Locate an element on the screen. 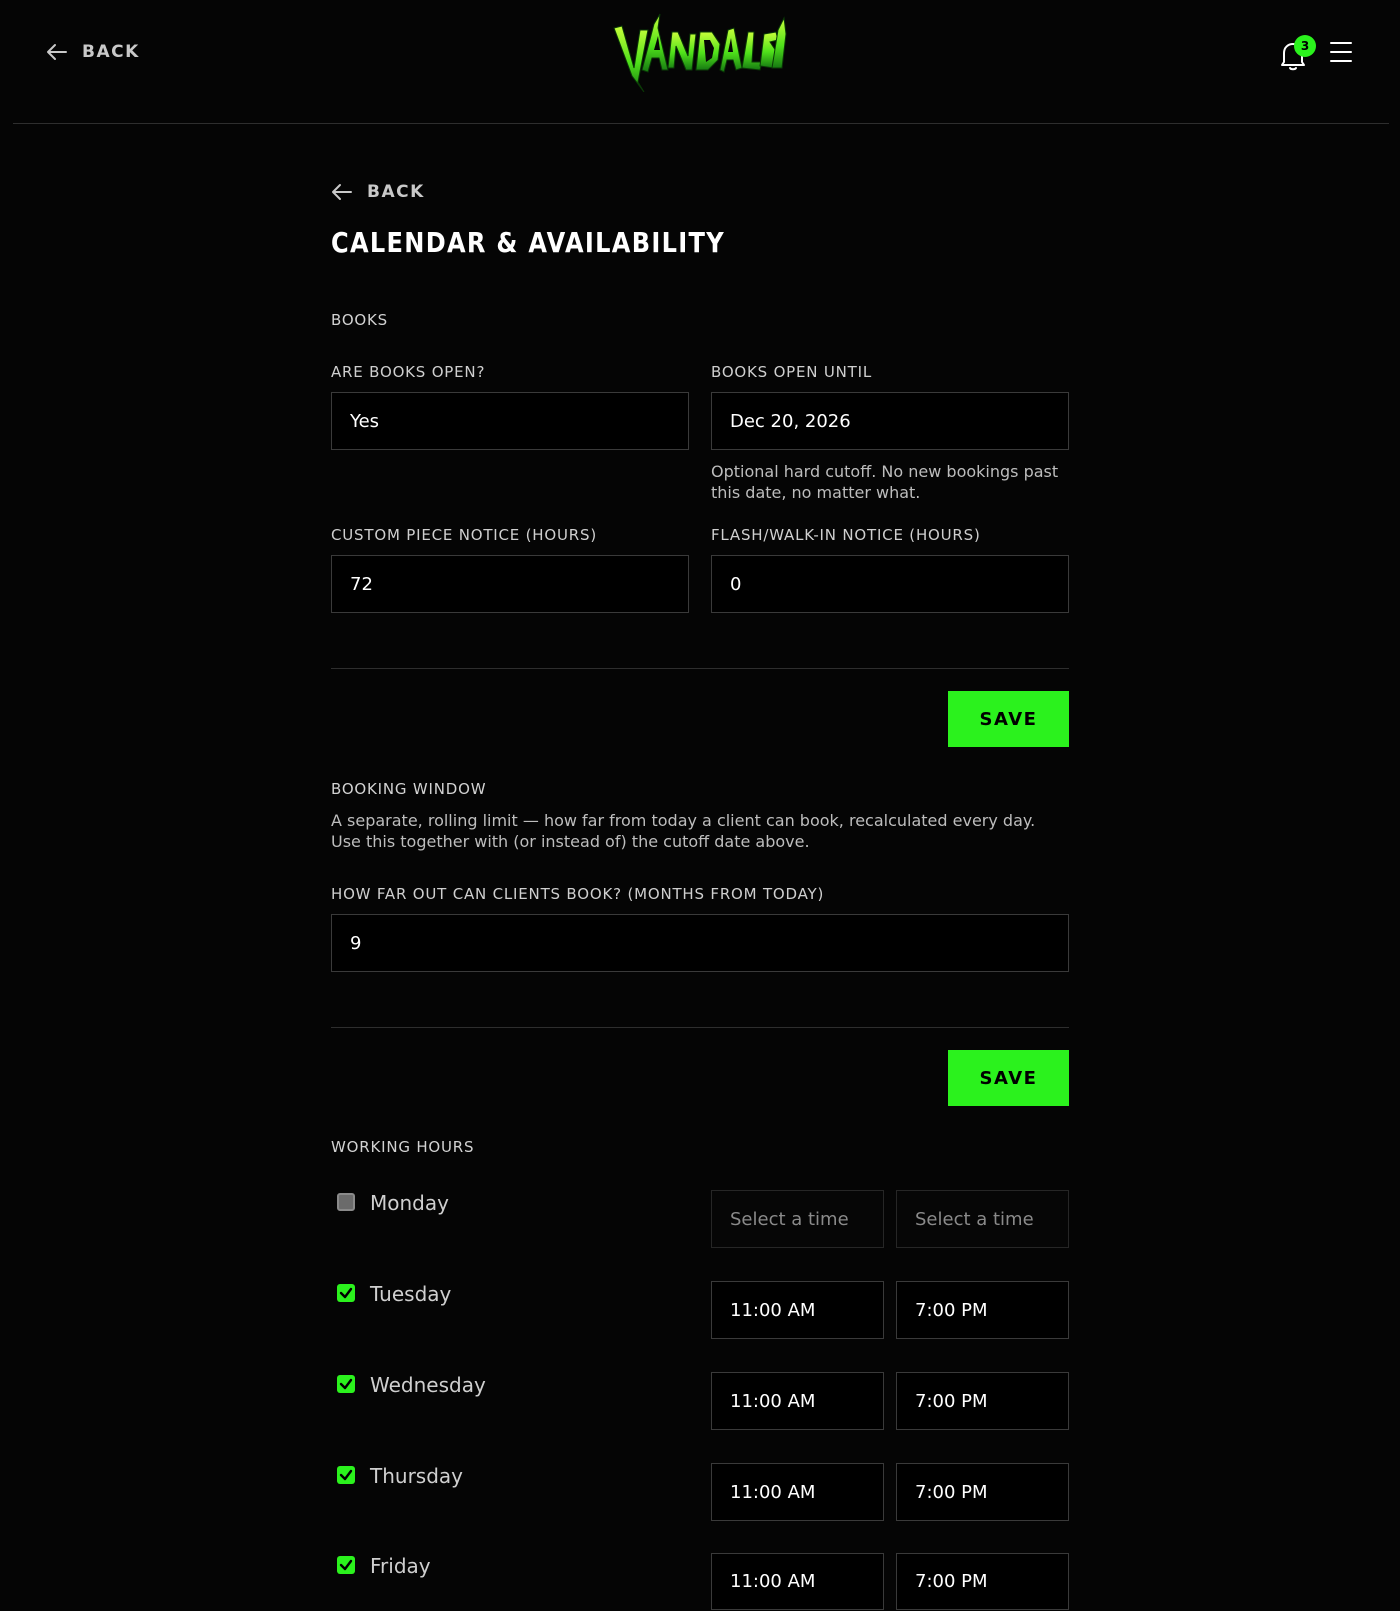 The image size is (1400, 1611). books-until-date-input: Dec 20, 2026 is located at coordinates (890, 421).